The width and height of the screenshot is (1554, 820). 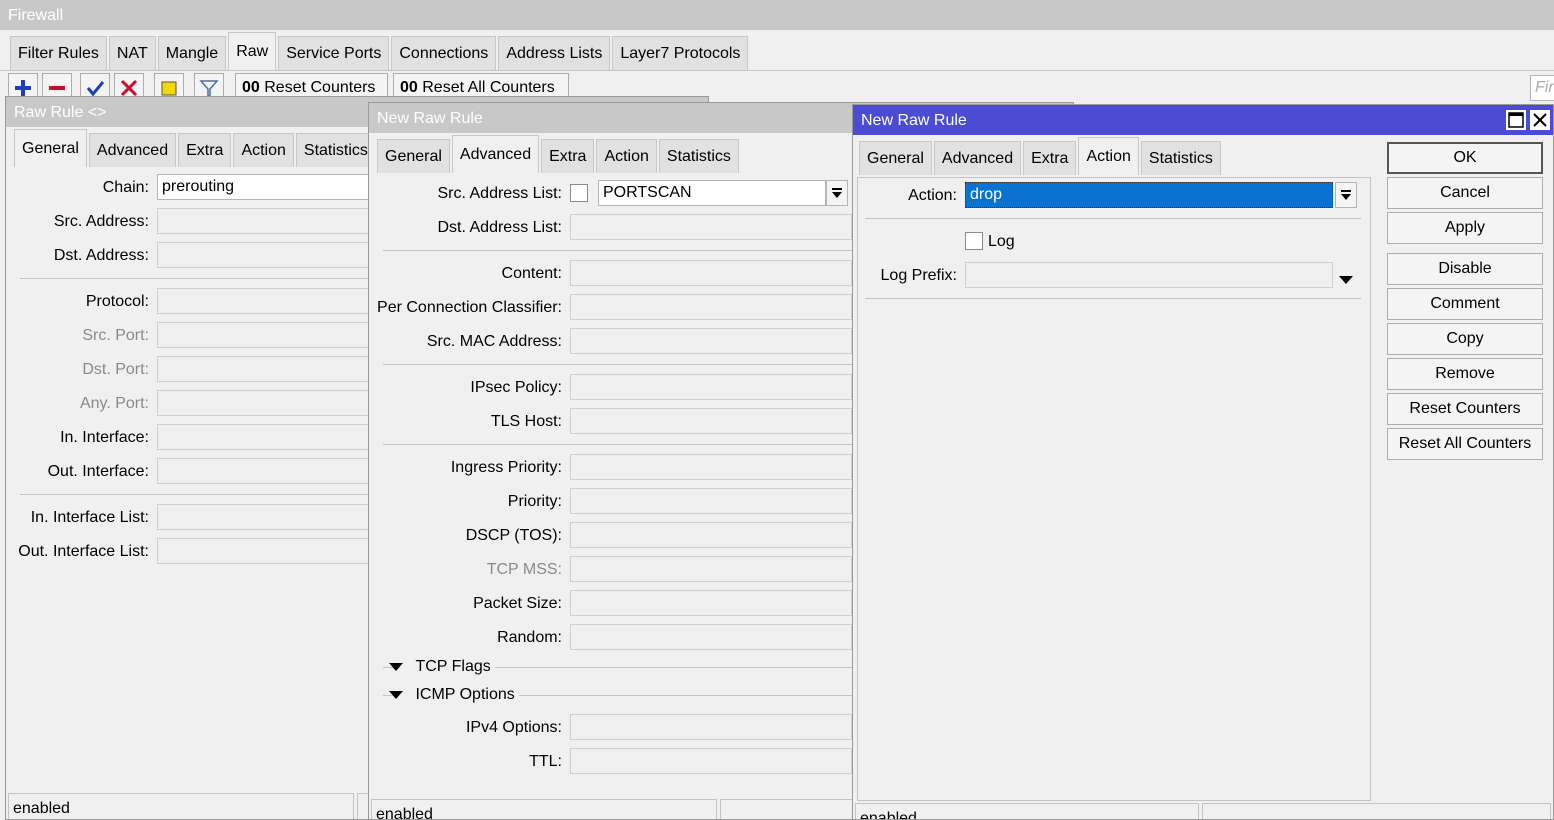 What do you see at coordinates (932, 195) in the screenshot?
I see `action-label: Action:` at bounding box center [932, 195].